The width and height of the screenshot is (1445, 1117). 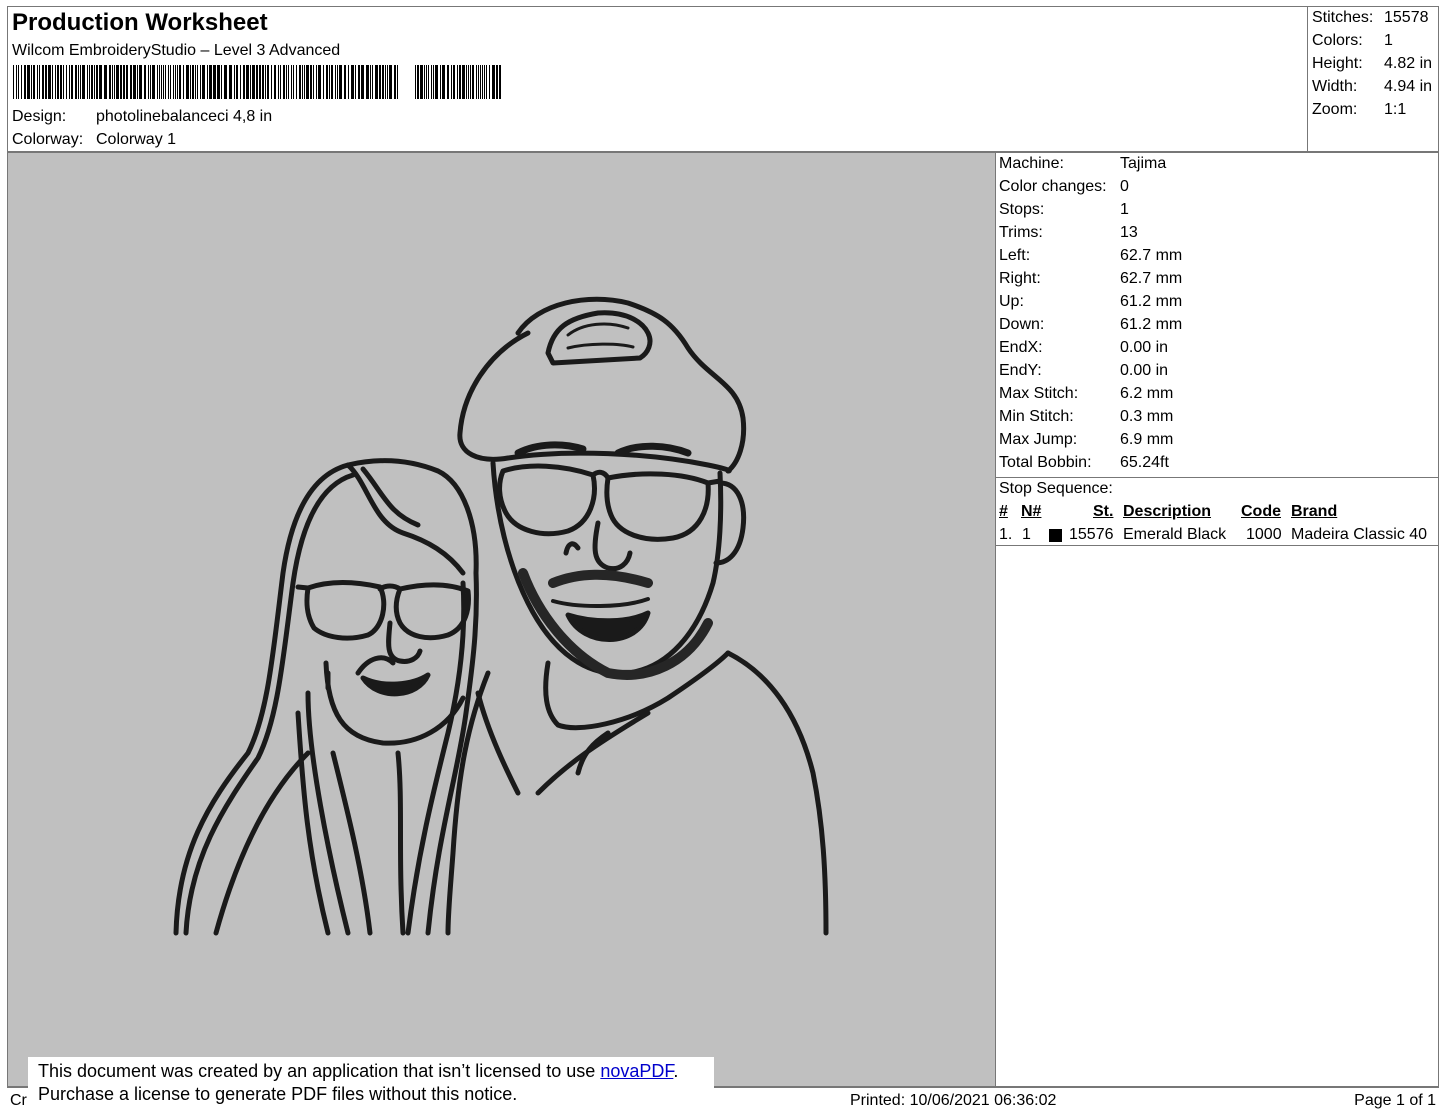 I want to click on col-description: Description, so click(x=1167, y=511).